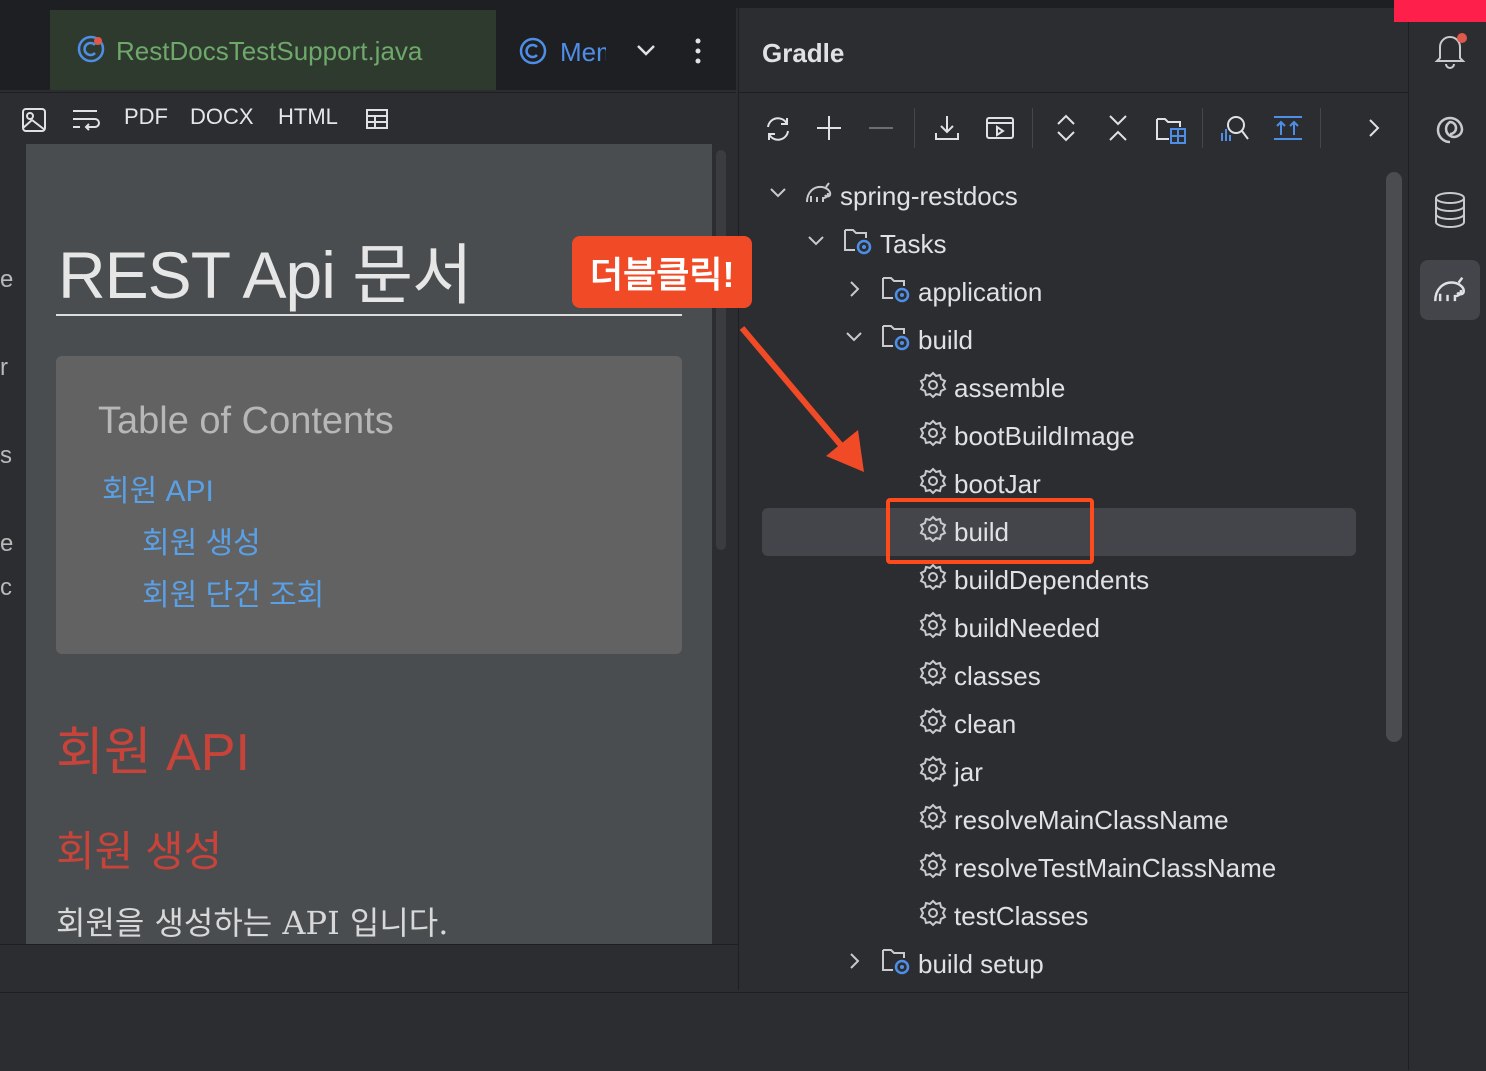 The height and width of the screenshot is (1071, 1486). I want to click on section-heading-member-create: 회원 생성, so click(139, 851).